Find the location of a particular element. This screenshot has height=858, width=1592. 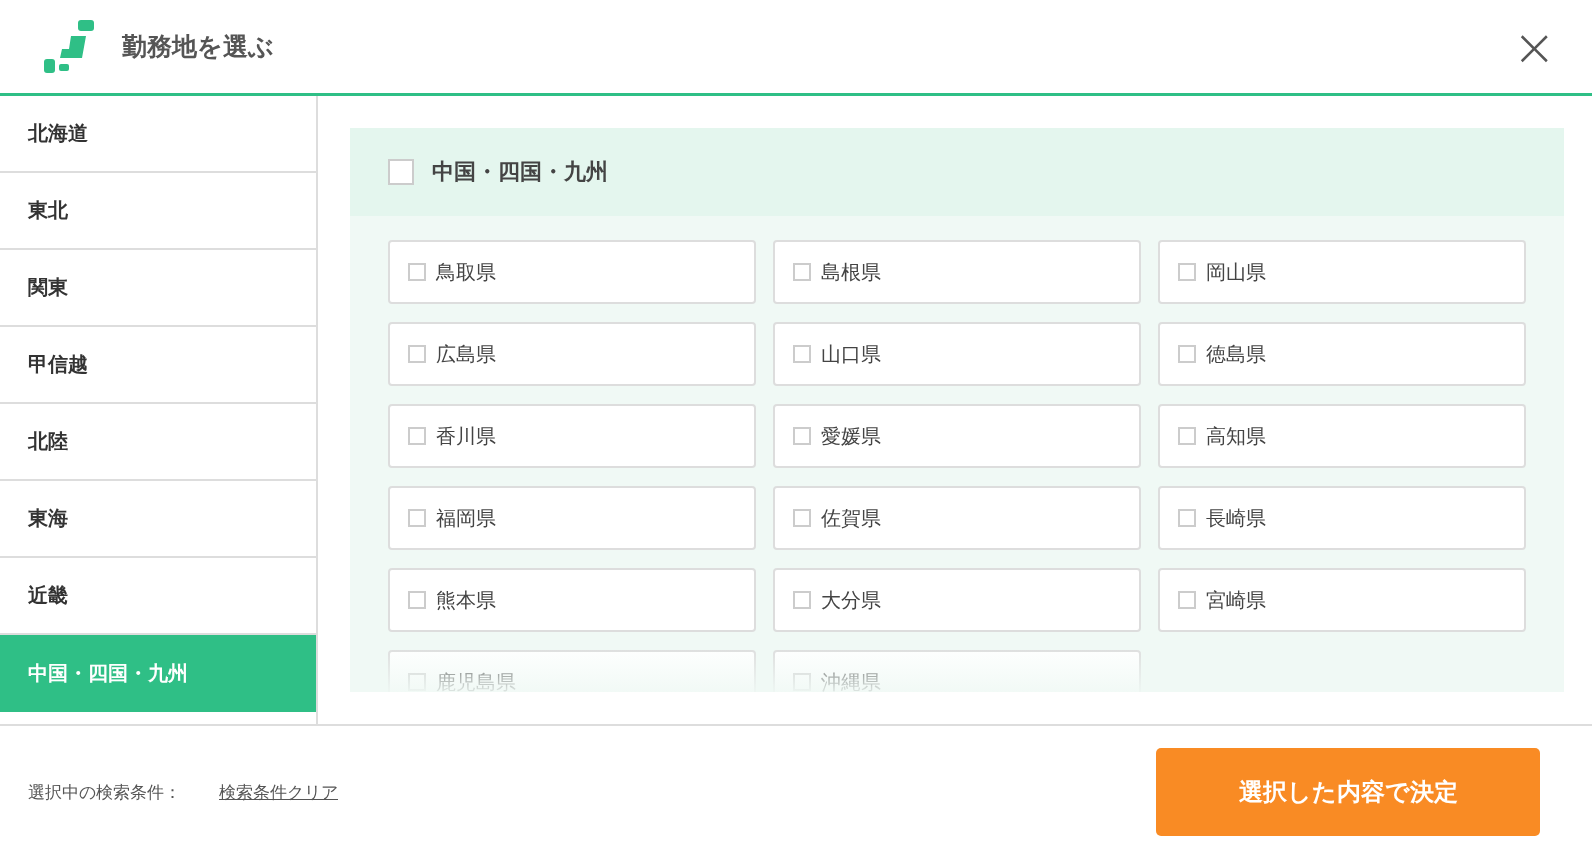

prefecture-option: 大分県 is located at coordinates (957, 600).